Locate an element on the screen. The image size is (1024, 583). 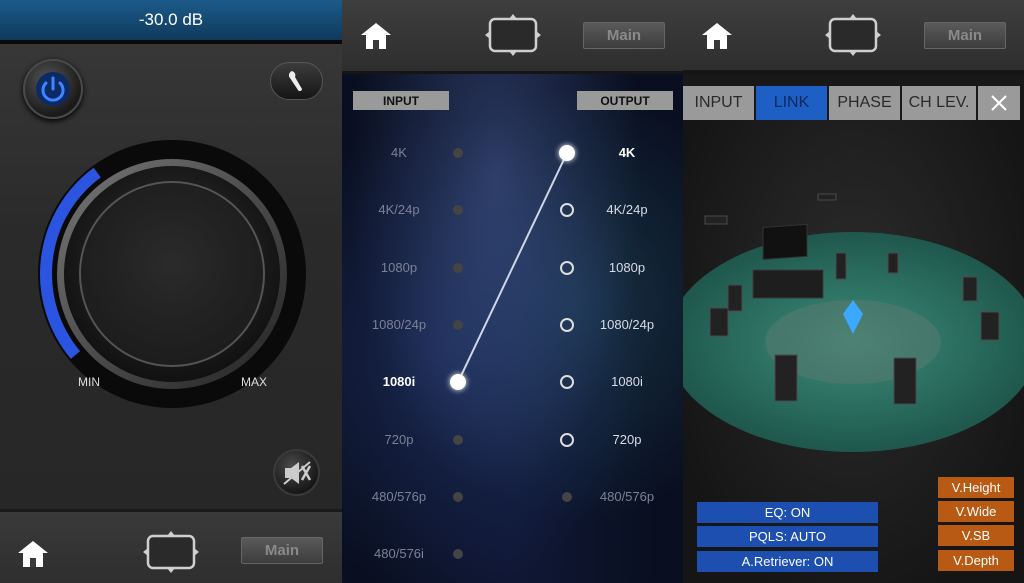
eq-label: EQ: ON is located at coordinates (787, 512).